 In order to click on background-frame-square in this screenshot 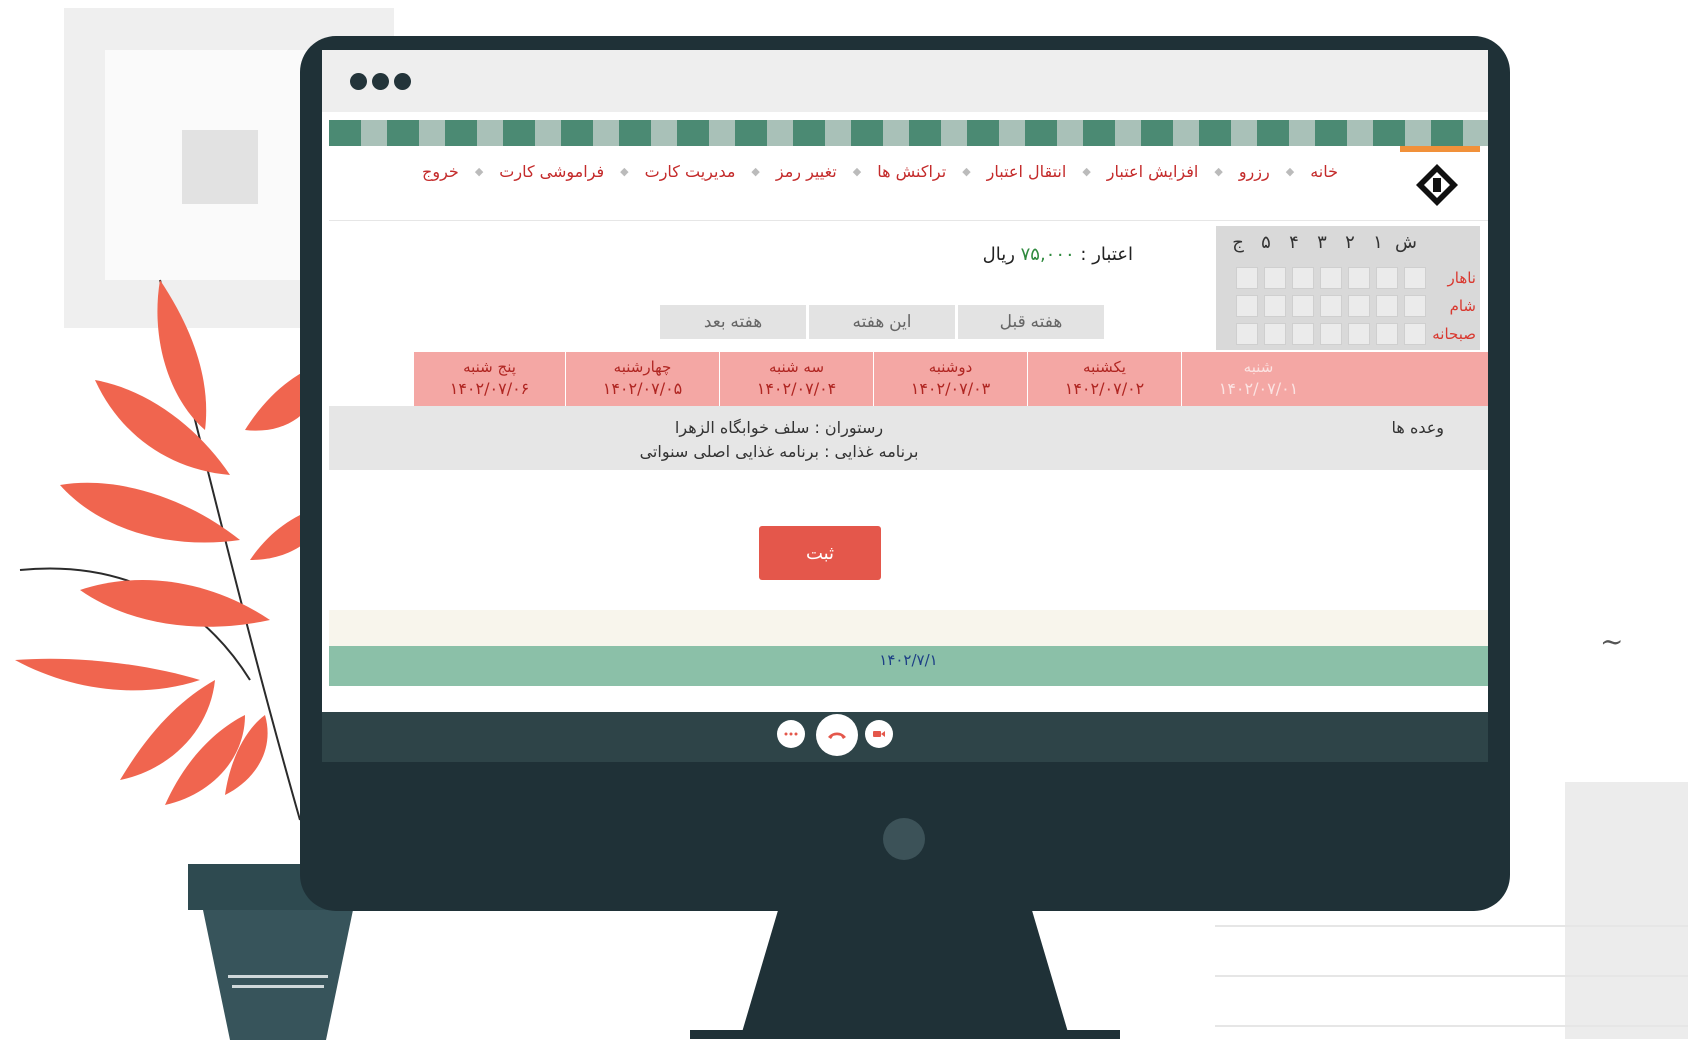, I will do `click(220, 167)`.